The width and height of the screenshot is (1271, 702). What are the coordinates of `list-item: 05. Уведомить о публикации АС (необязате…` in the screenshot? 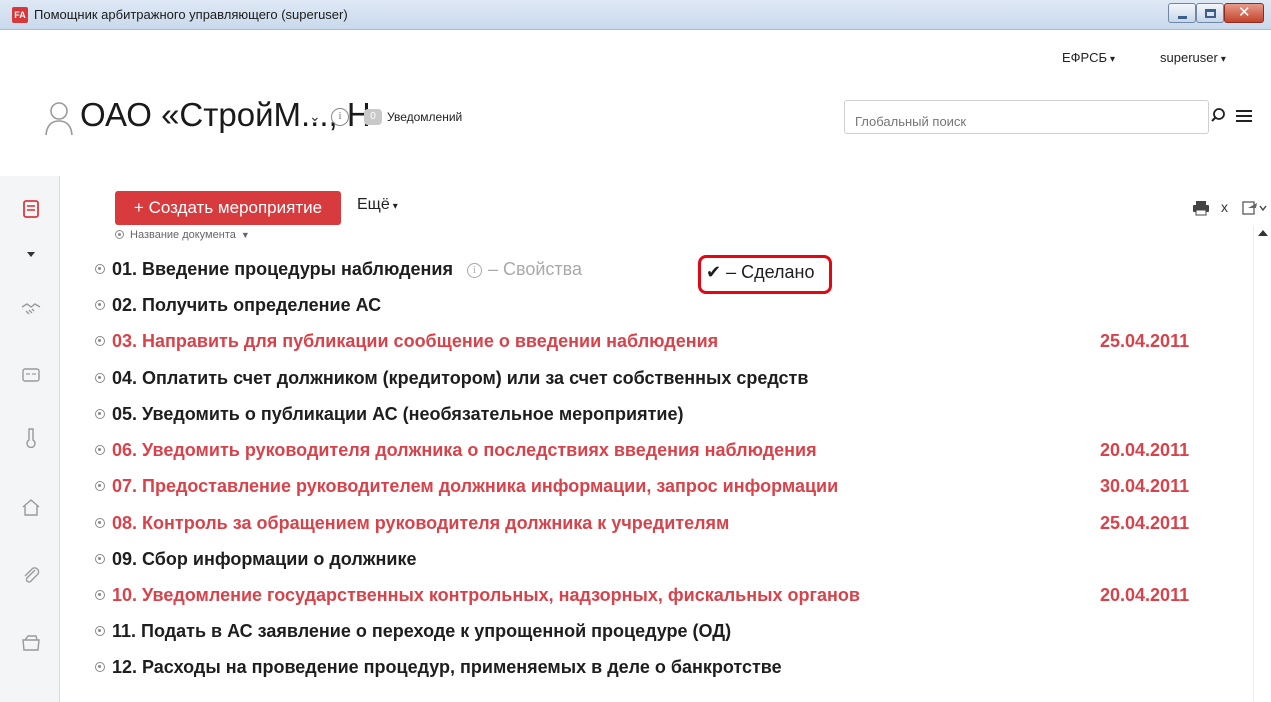 It's located at (389, 414).